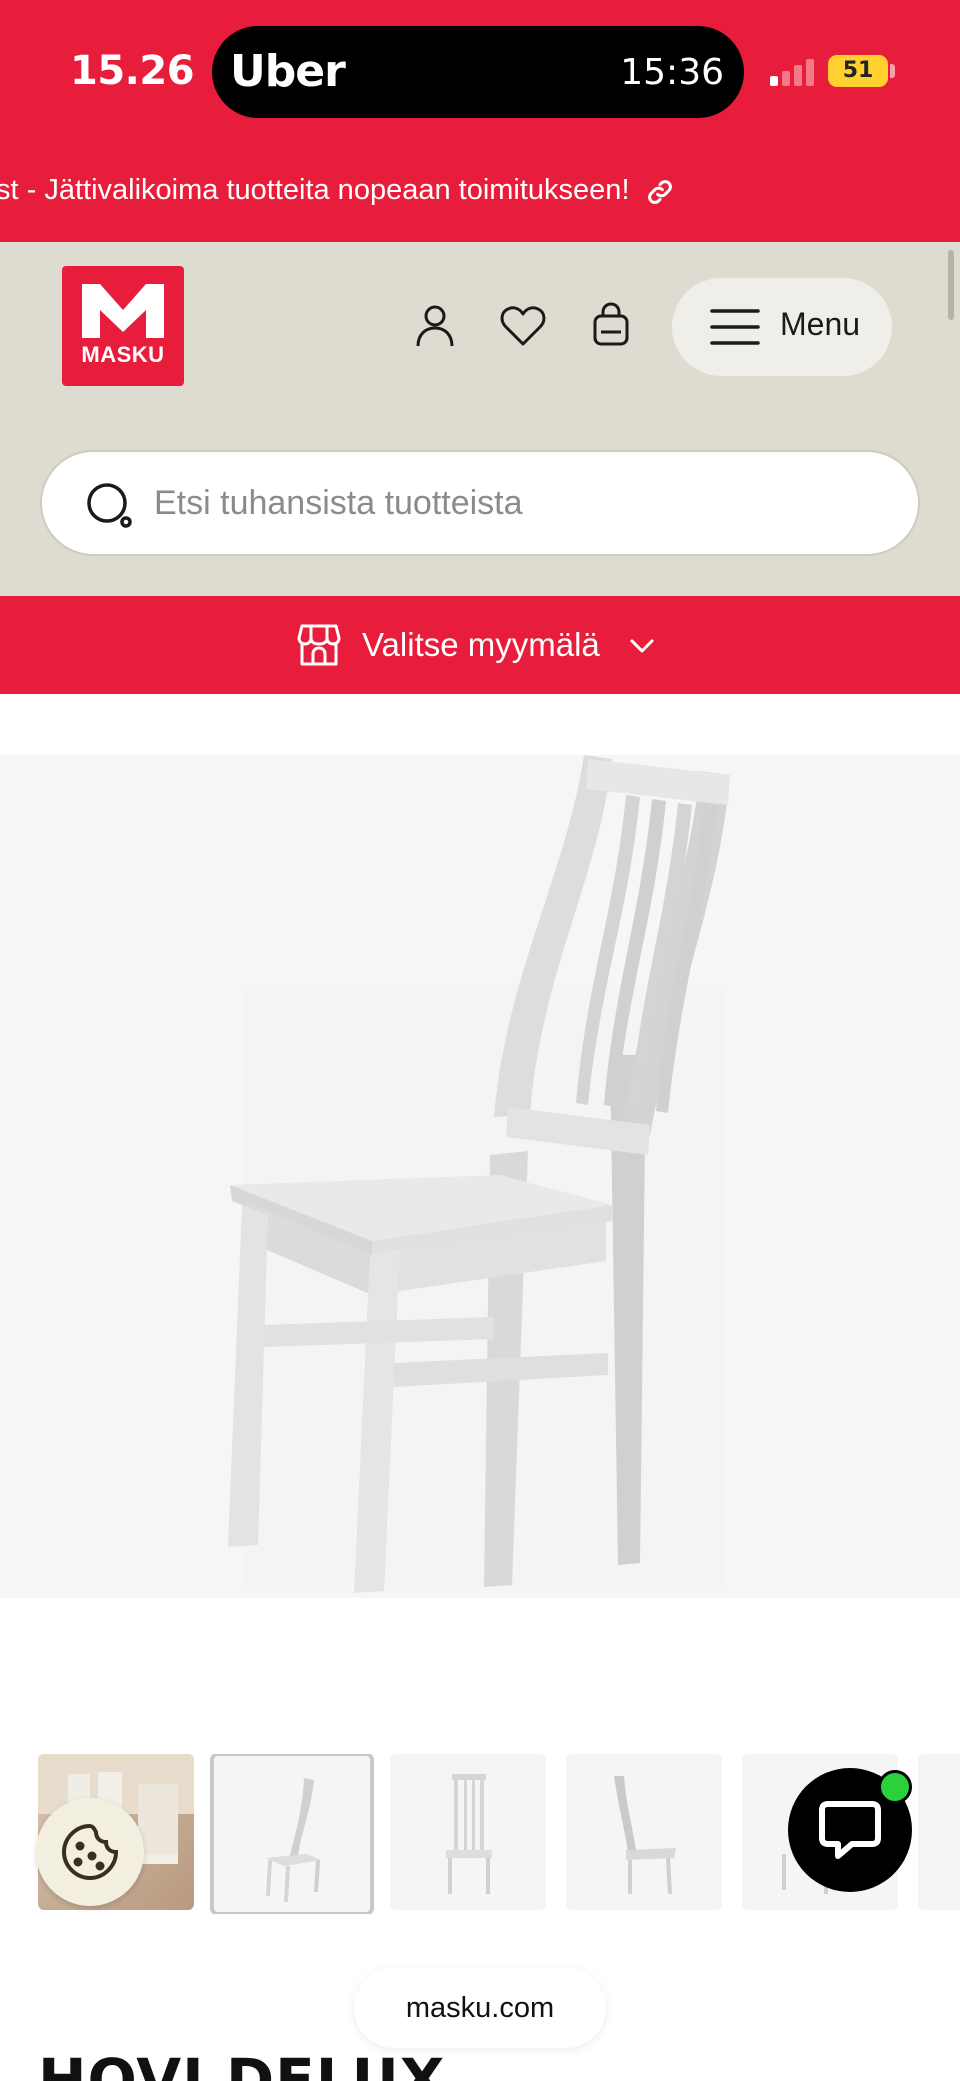  Describe the element at coordinates (523, 325) in the screenshot. I see `heart-icon` at that location.